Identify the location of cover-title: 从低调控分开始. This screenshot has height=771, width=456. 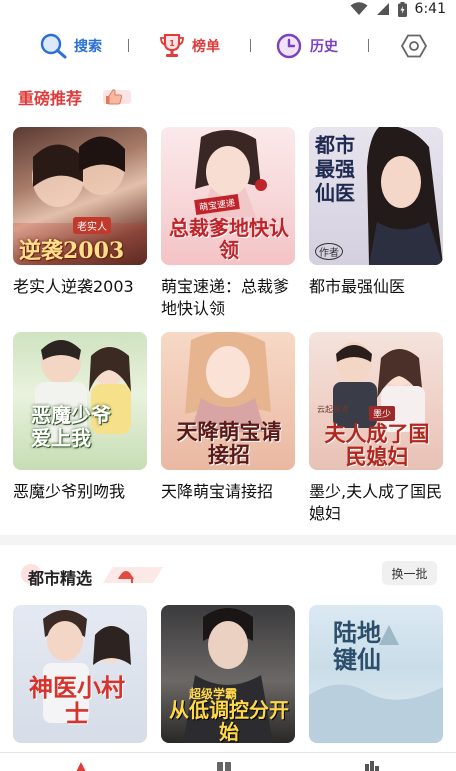
(229, 720).